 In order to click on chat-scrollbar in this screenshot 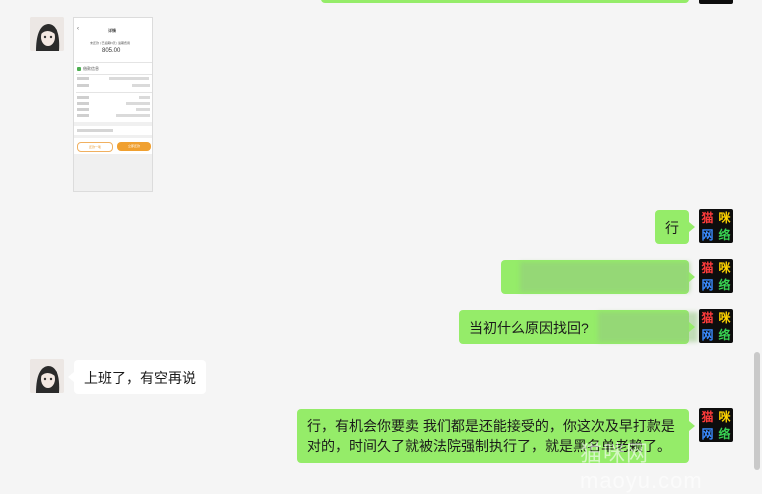, I will do `click(757, 411)`.